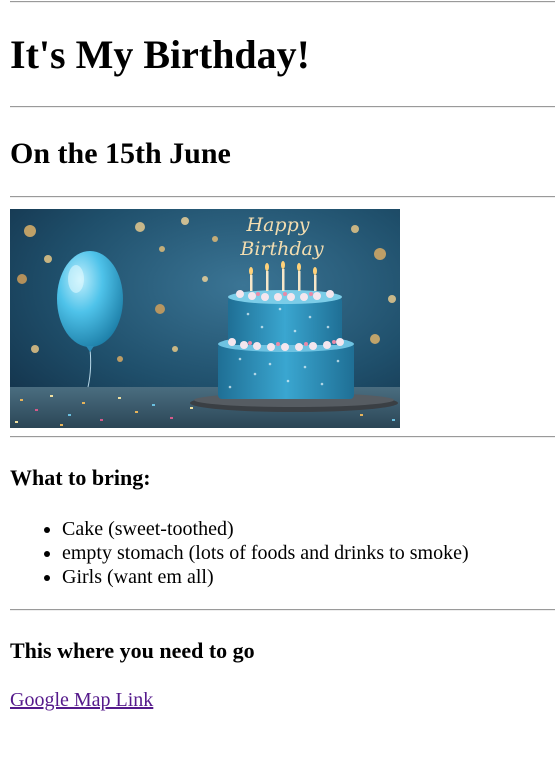 The height and width of the screenshot is (761, 555). What do you see at coordinates (282, 610) in the screenshot?
I see `list-divider` at bounding box center [282, 610].